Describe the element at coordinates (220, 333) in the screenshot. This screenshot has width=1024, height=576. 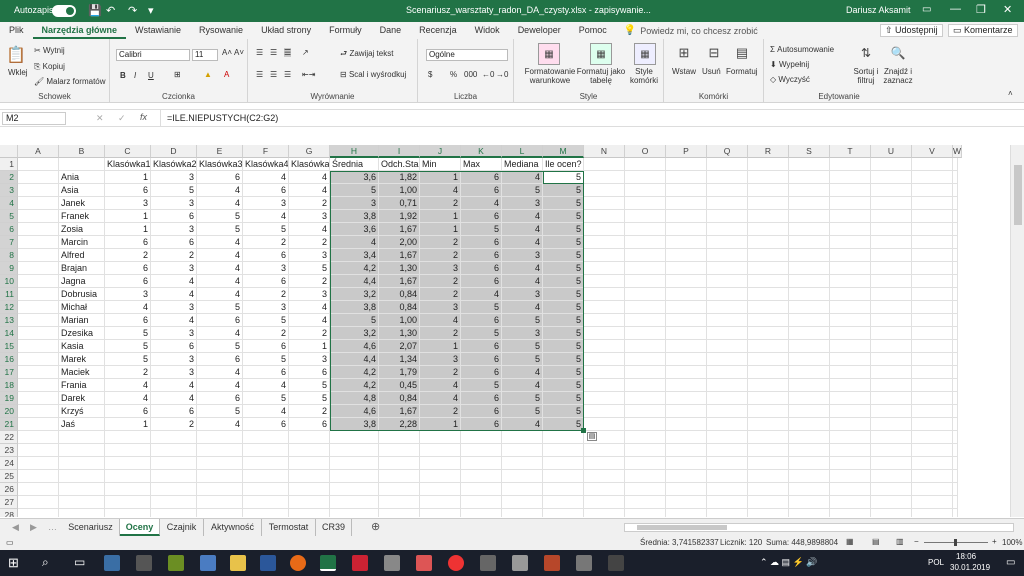
I see `cell-e14: 4` at that location.